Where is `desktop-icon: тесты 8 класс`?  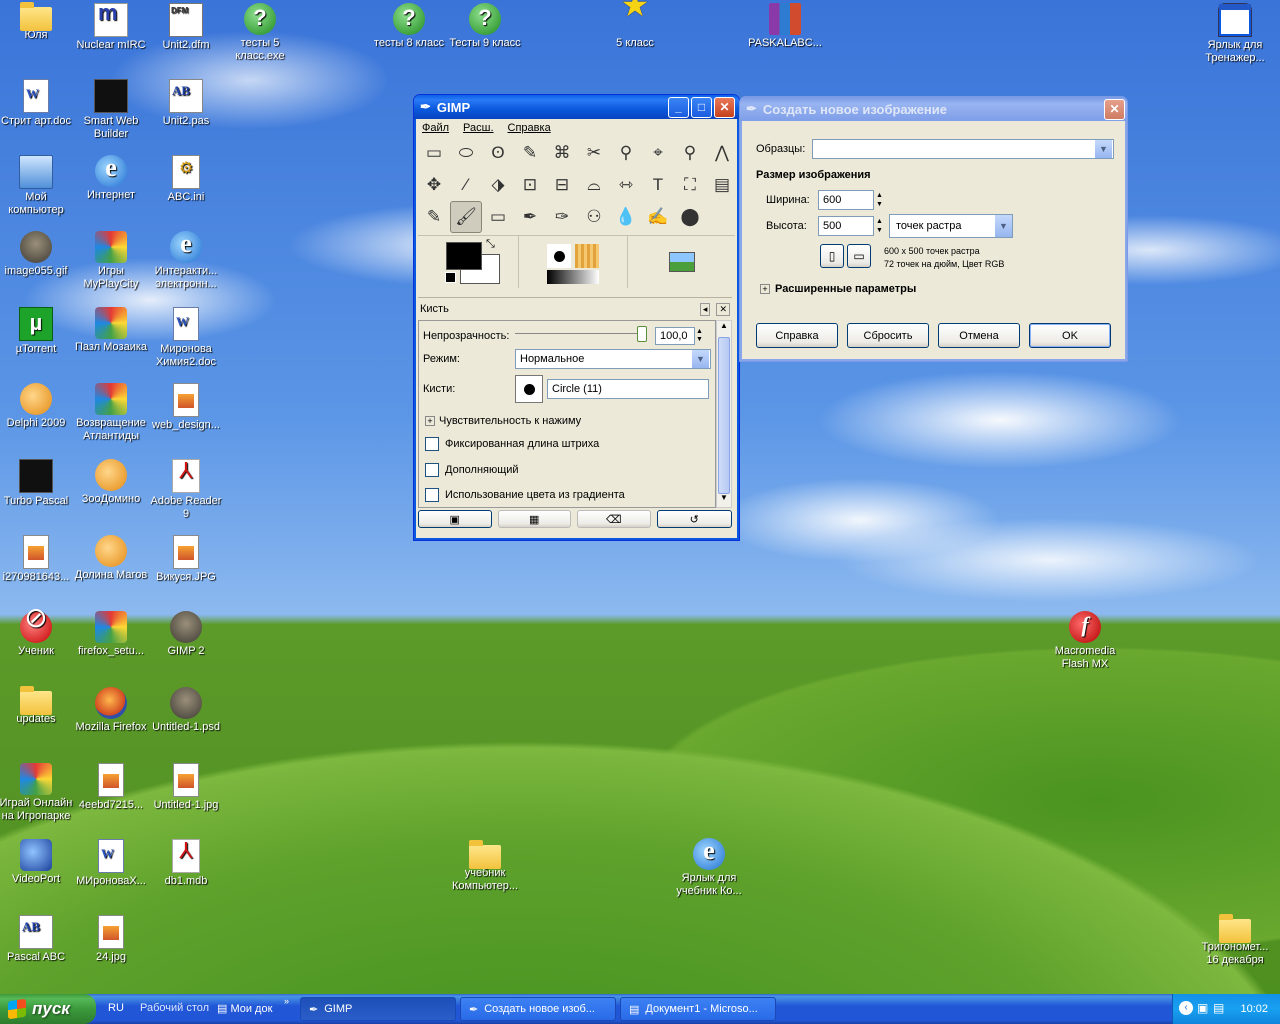 desktop-icon: тесты 8 класс is located at coordinates (409, 26).